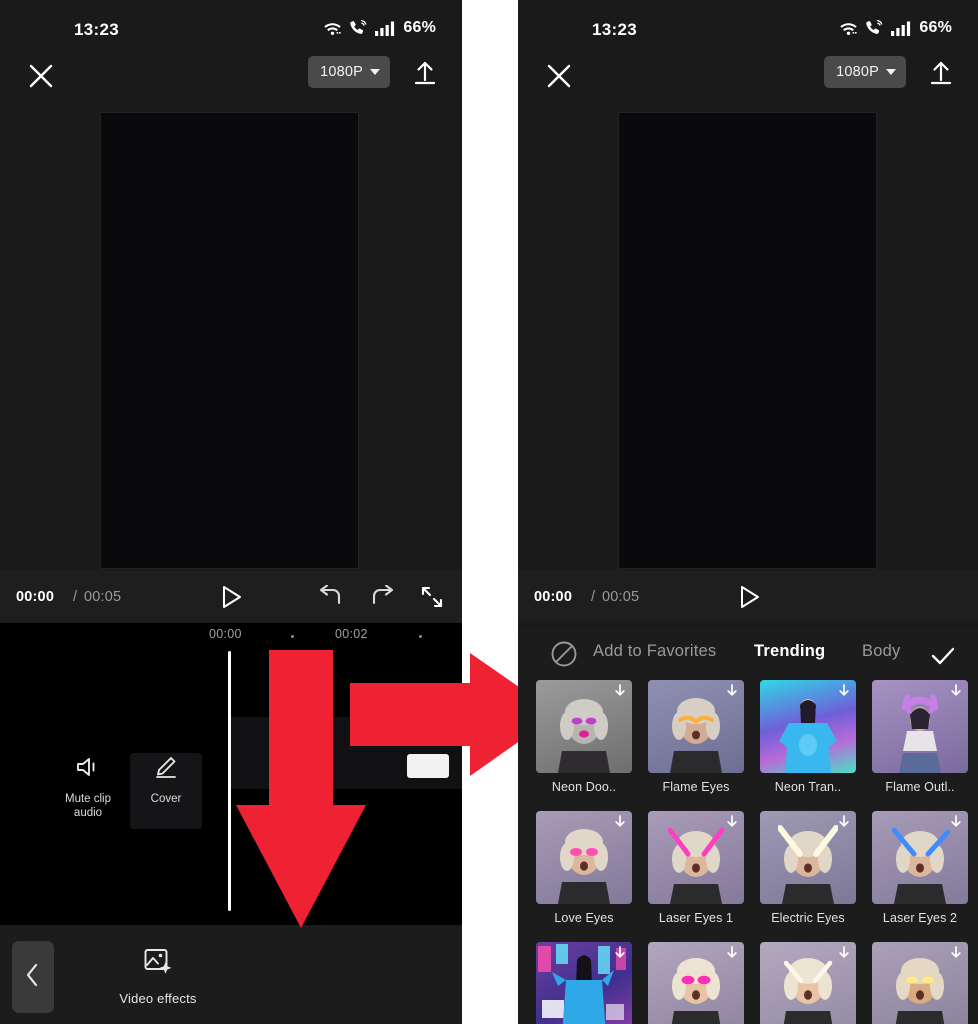 This screenshot has height=1024, width=978. I want to click on cellular-bars-icon, so click(901, 28).